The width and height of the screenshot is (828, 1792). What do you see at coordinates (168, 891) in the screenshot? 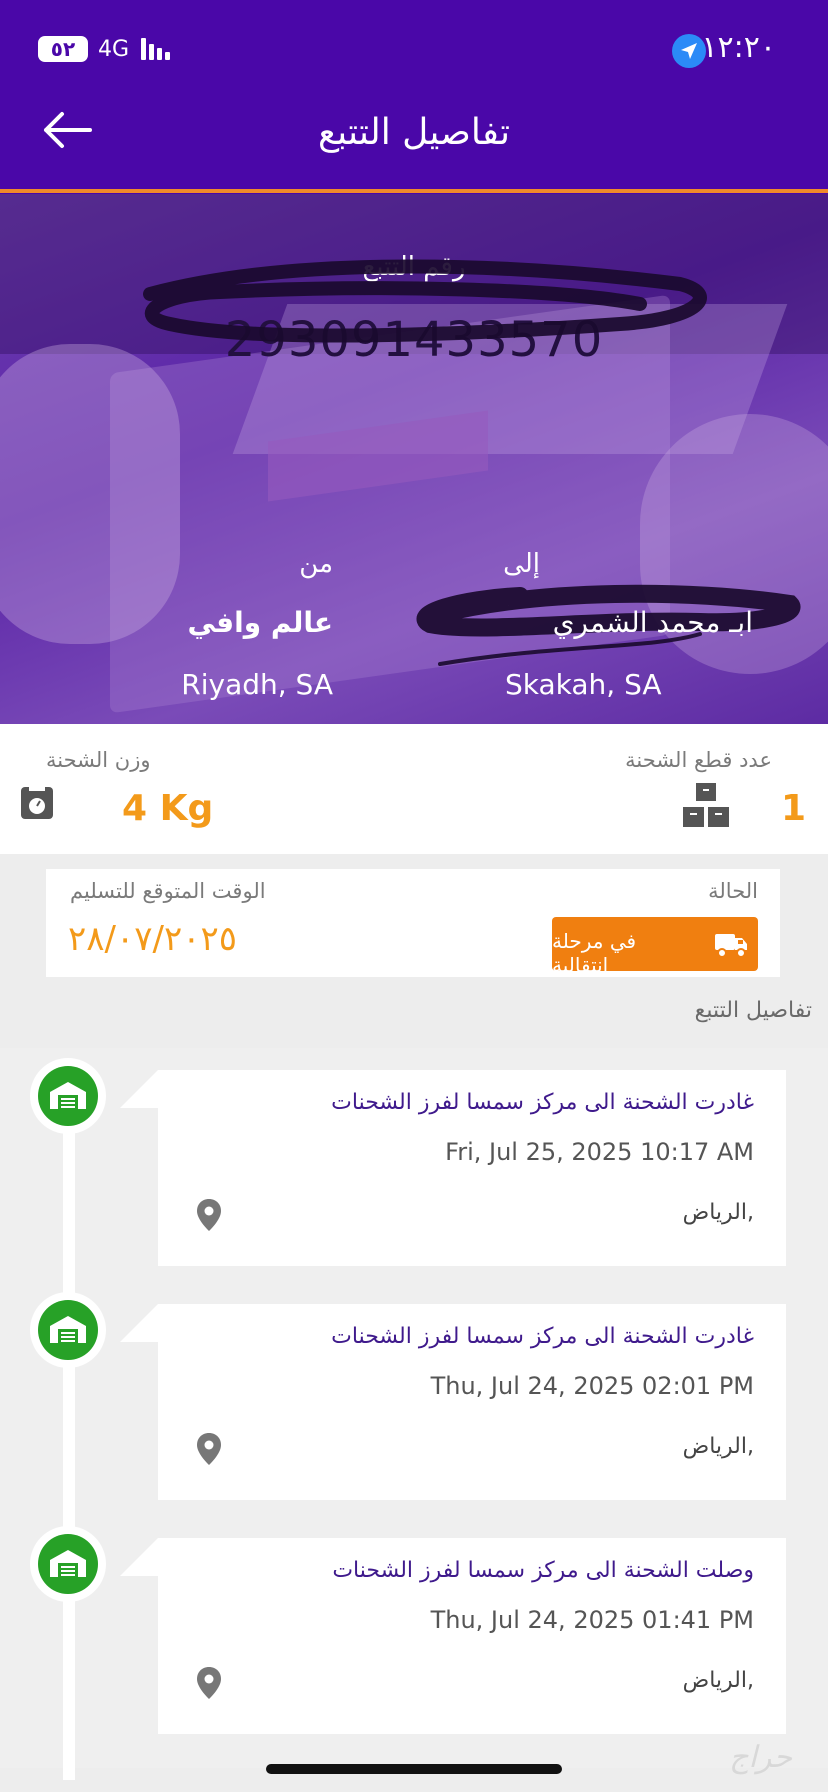
I see `eta-label: الوقت المتوقع للتسليم` at bounding box center [168, 891].